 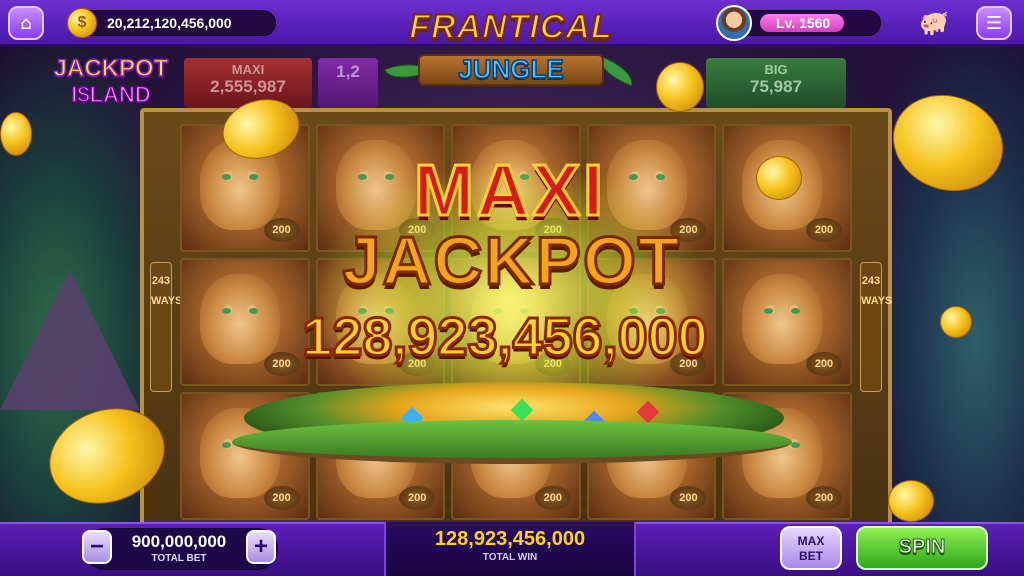 I want to click on jackpot-amount: 128,923,456,000, so click(x=505, y=337).